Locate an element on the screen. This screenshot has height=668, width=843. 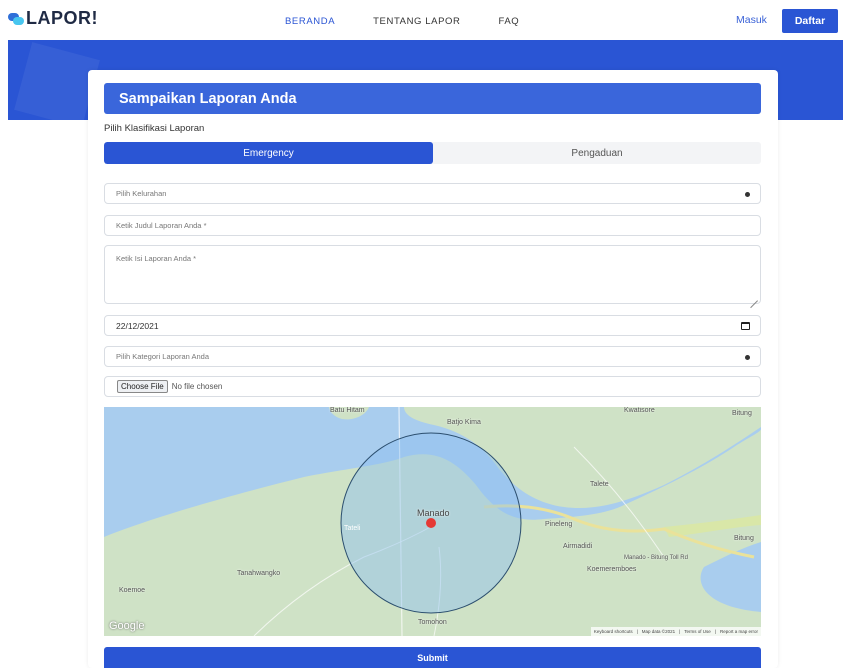
classification-label: Pilih Klasifikasi Laporan is located at coordinates (154, 128).